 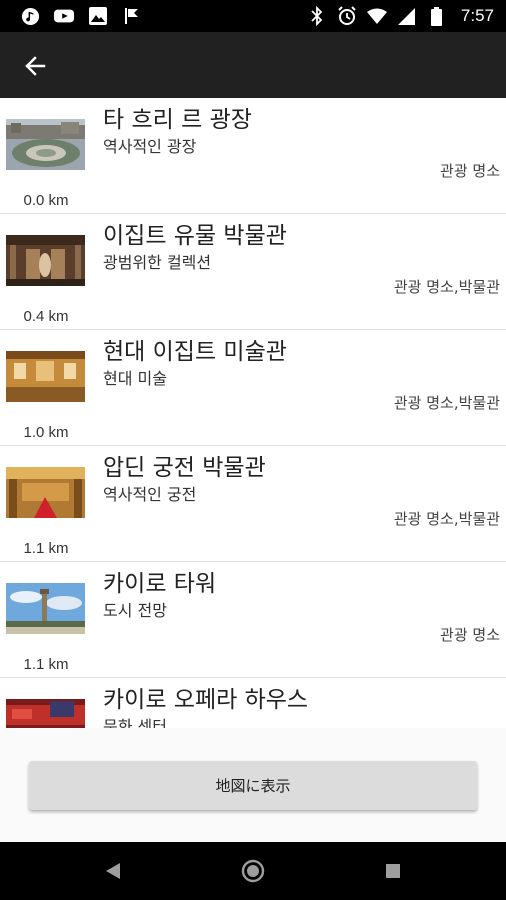 I want to click on music-app-icon, so click(x=30, y=16).